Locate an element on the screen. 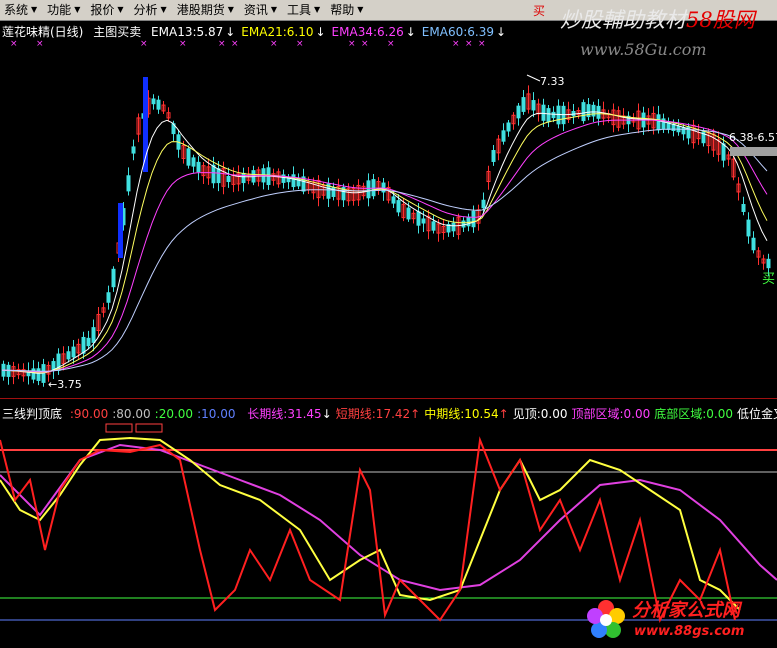 Image resolution: width=777 pixels, height=648 pixels. indicator-name: 三线判顶底 is located at coordinates (32, 414).